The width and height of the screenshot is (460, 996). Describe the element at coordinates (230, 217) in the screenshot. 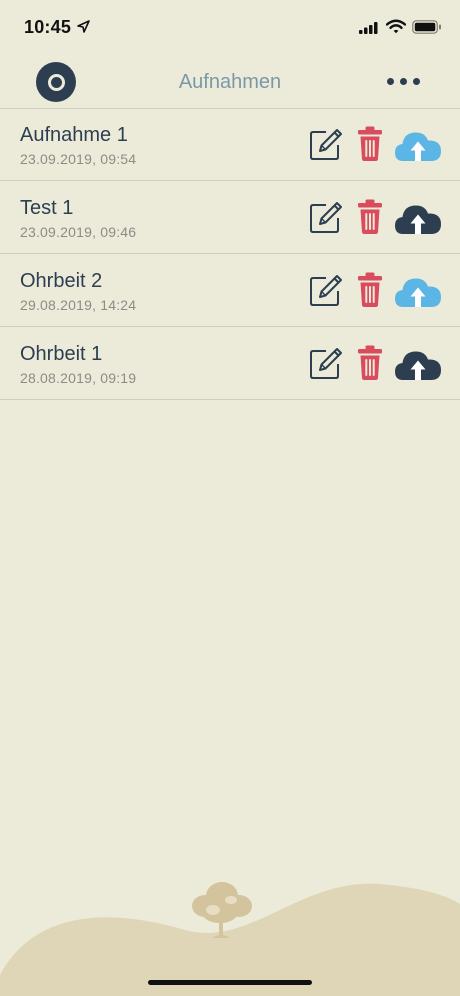

I see `list-item: Test 1 23.09.2019, 09:46` at that location.